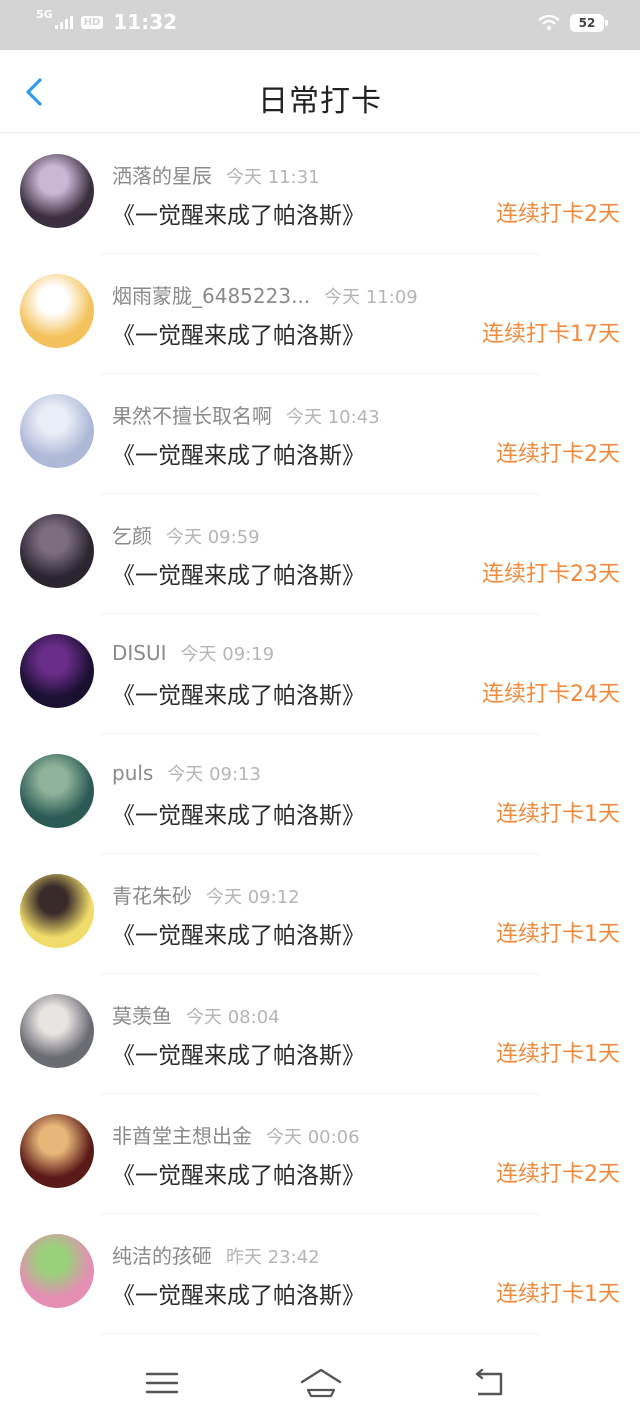 Image resolution: width=640 pixels, height=1422 pixels. Describe the element at coordinates (551, 574) in the screenshot. I see `streak-label: 连续打卡23天` at that location.